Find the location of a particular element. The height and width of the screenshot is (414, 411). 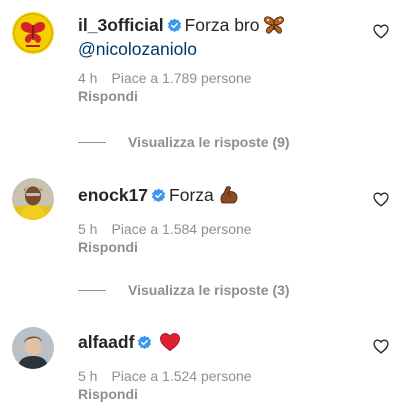

comment-meta: 4 h Piace a 1.789 persone is located at coordinates (224, 78).